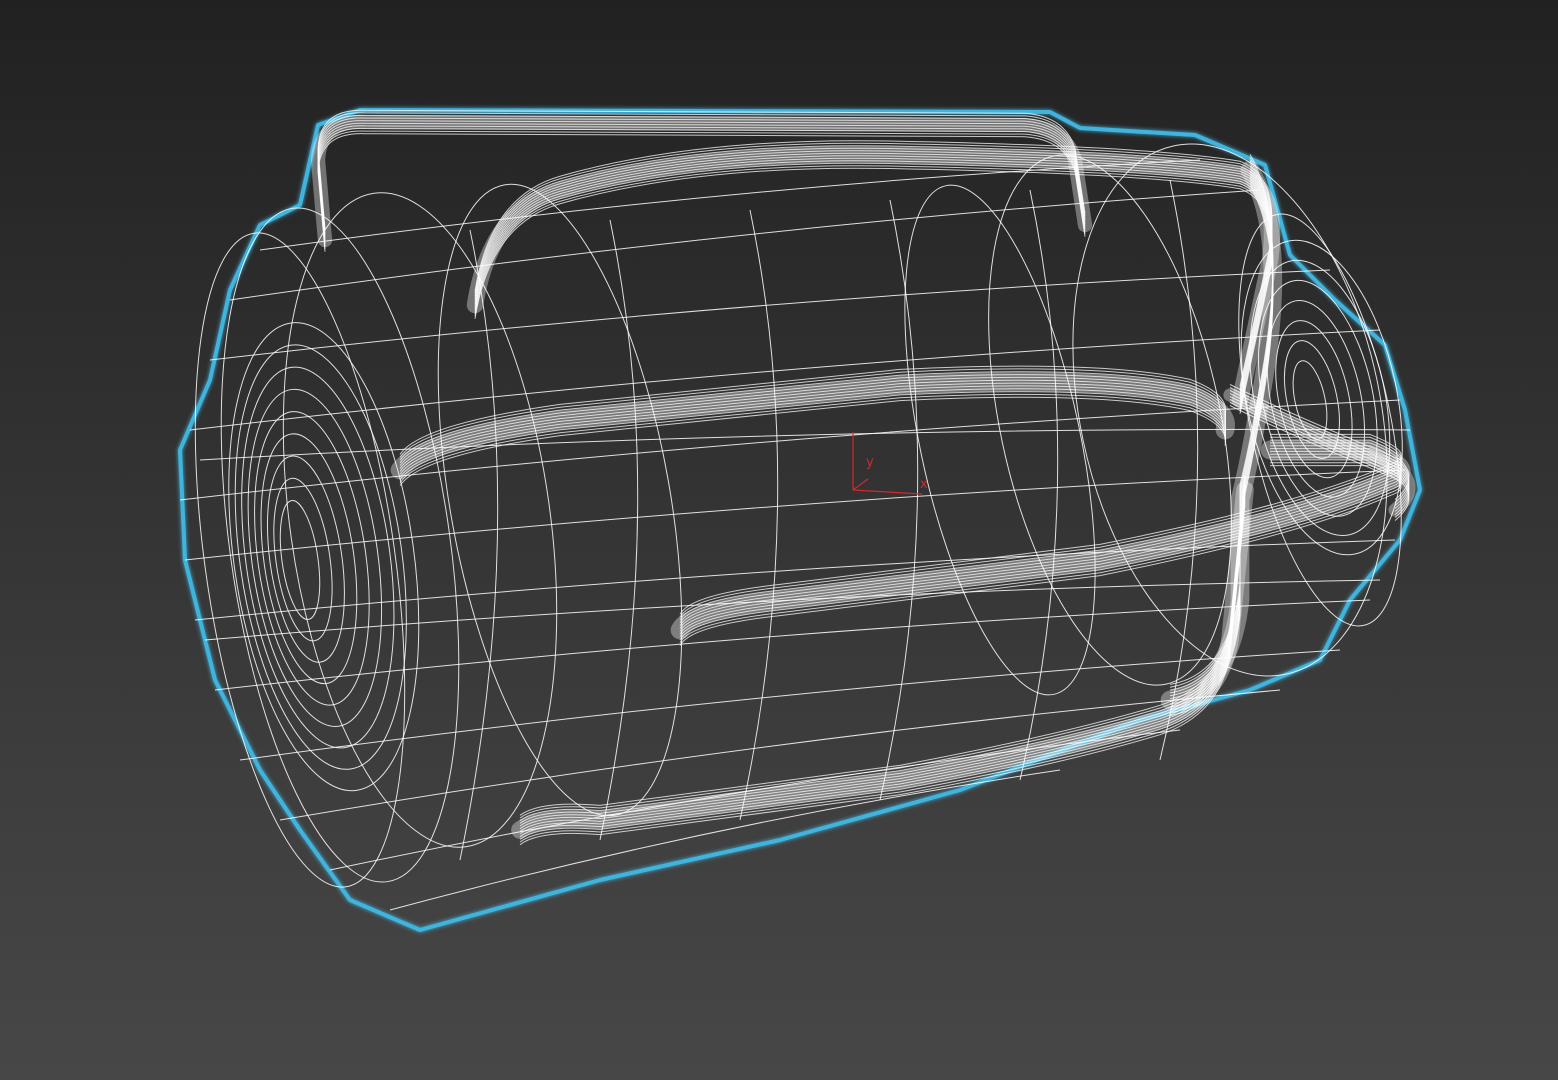  Describe the element at coordinates (924, 484) in the screenshot. I see `gizmo-x-label: x` at that location.